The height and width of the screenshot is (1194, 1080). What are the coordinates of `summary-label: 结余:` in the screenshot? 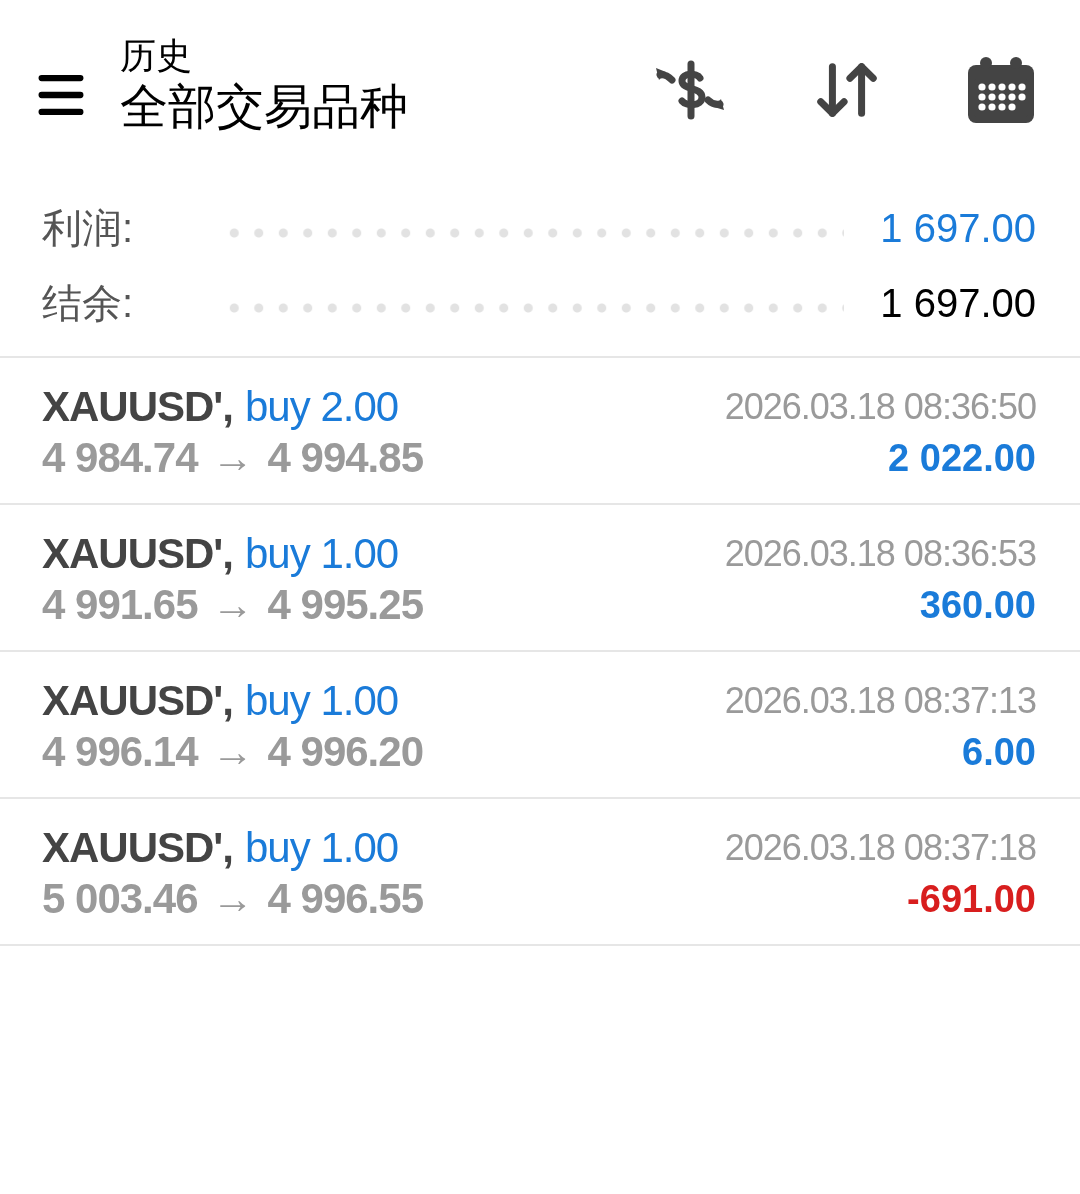 It's located at (88, 303).